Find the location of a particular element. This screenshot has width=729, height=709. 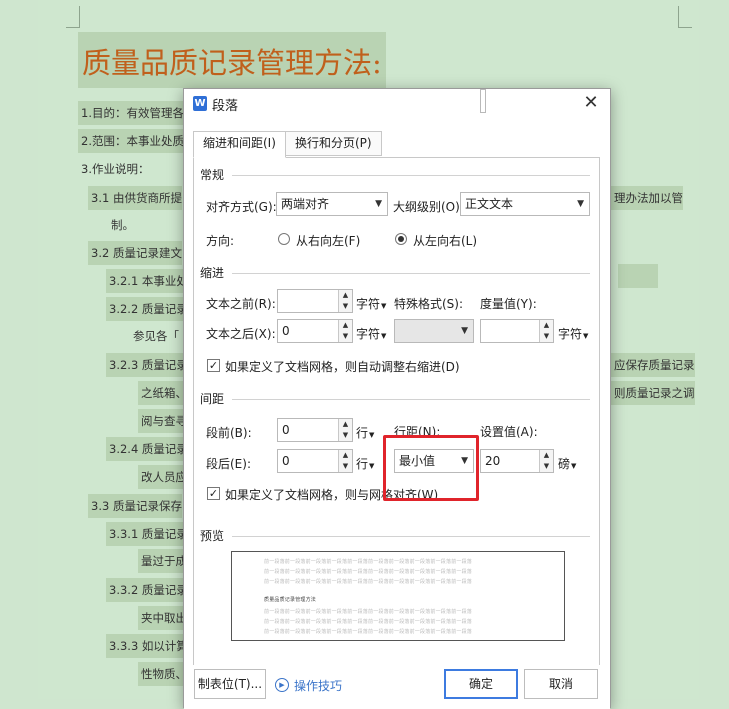

dialog-title: 段落 is located at coordinates (225, 106).